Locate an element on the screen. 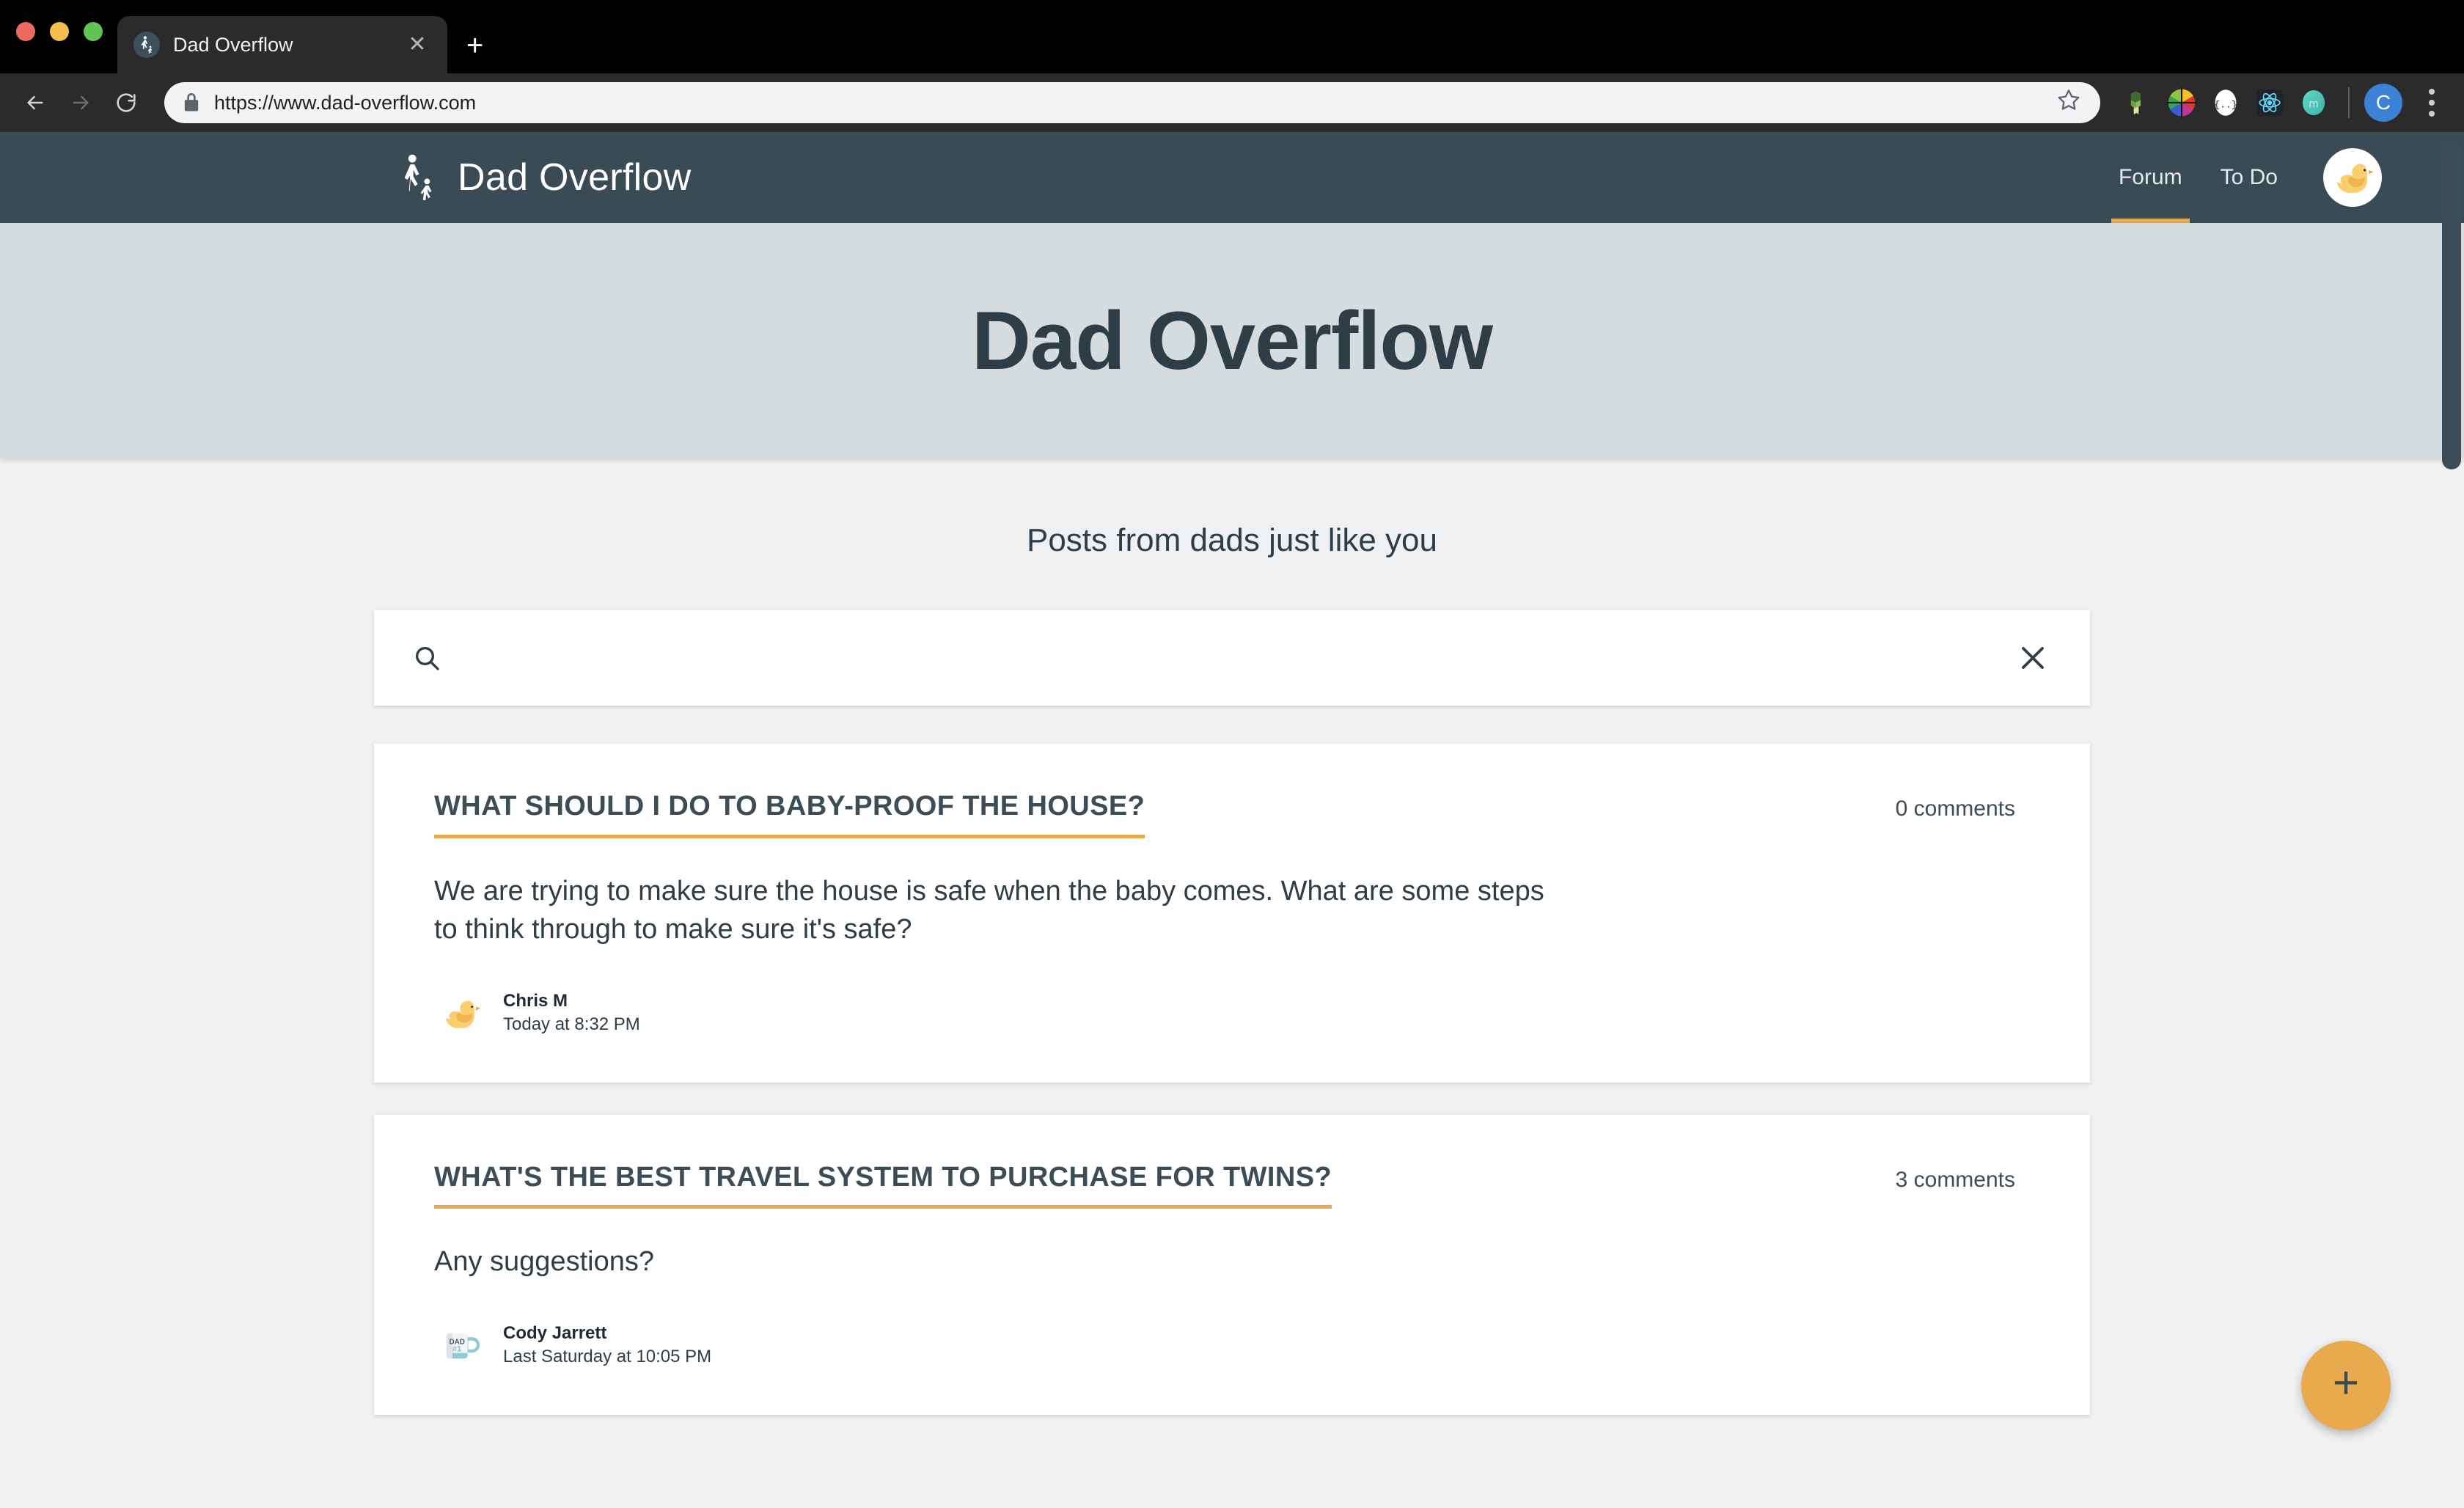  post-comment-count: 3 comments is located at coordinates (1955, 1179).